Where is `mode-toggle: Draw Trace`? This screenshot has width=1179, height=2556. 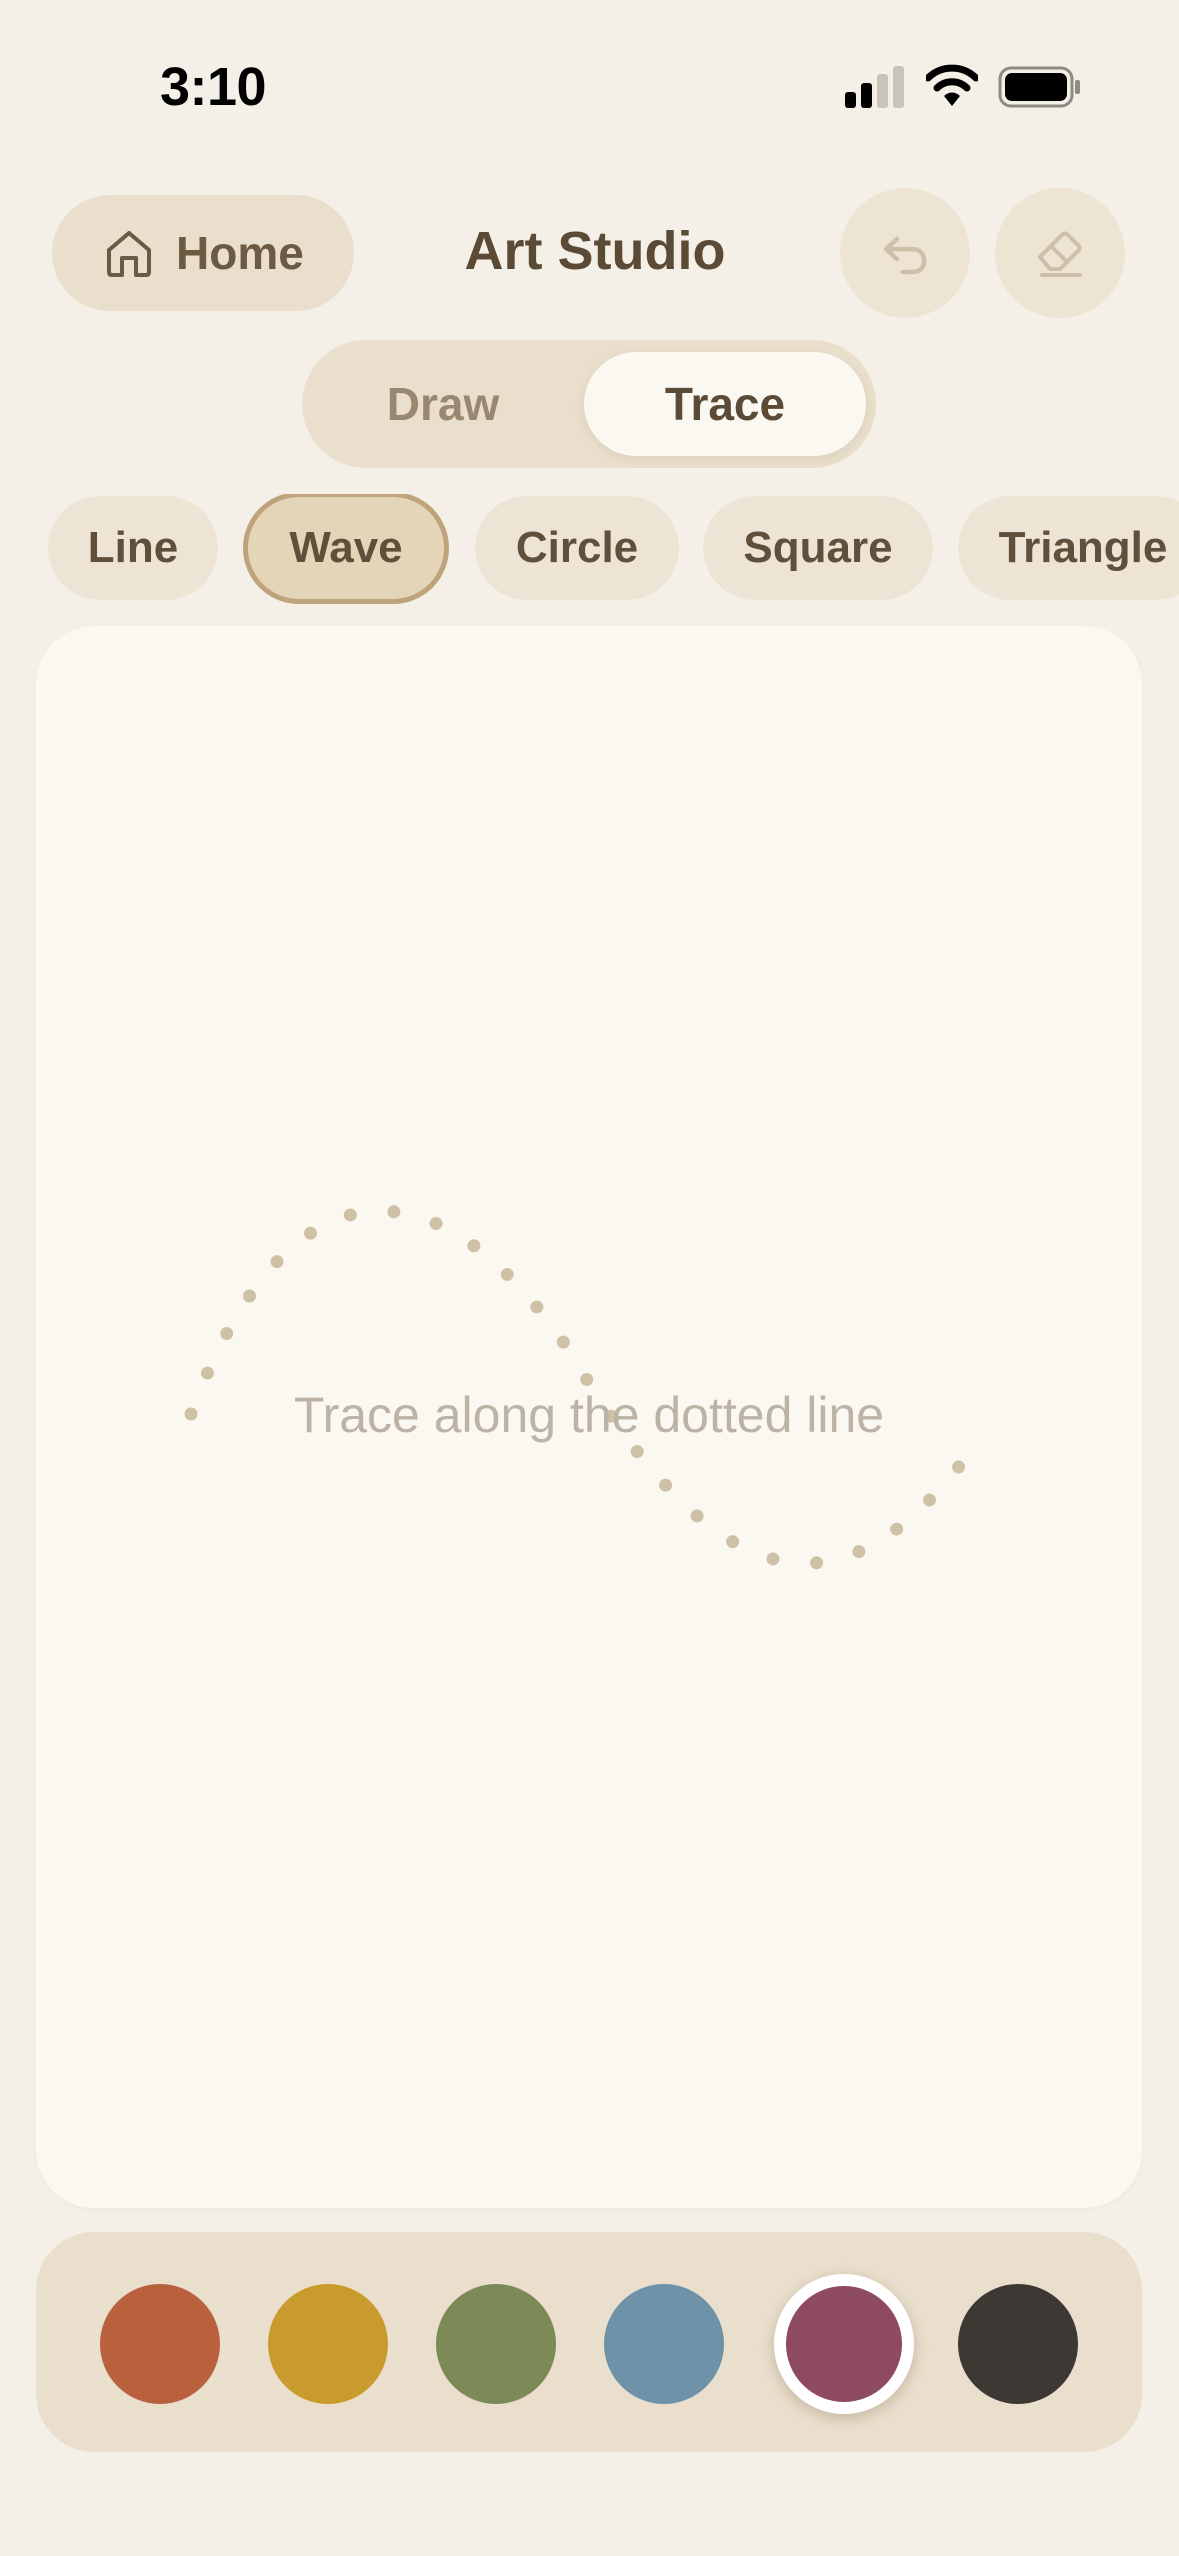 mode-toggle: Draw Trace is located at coordinates (589, 404).